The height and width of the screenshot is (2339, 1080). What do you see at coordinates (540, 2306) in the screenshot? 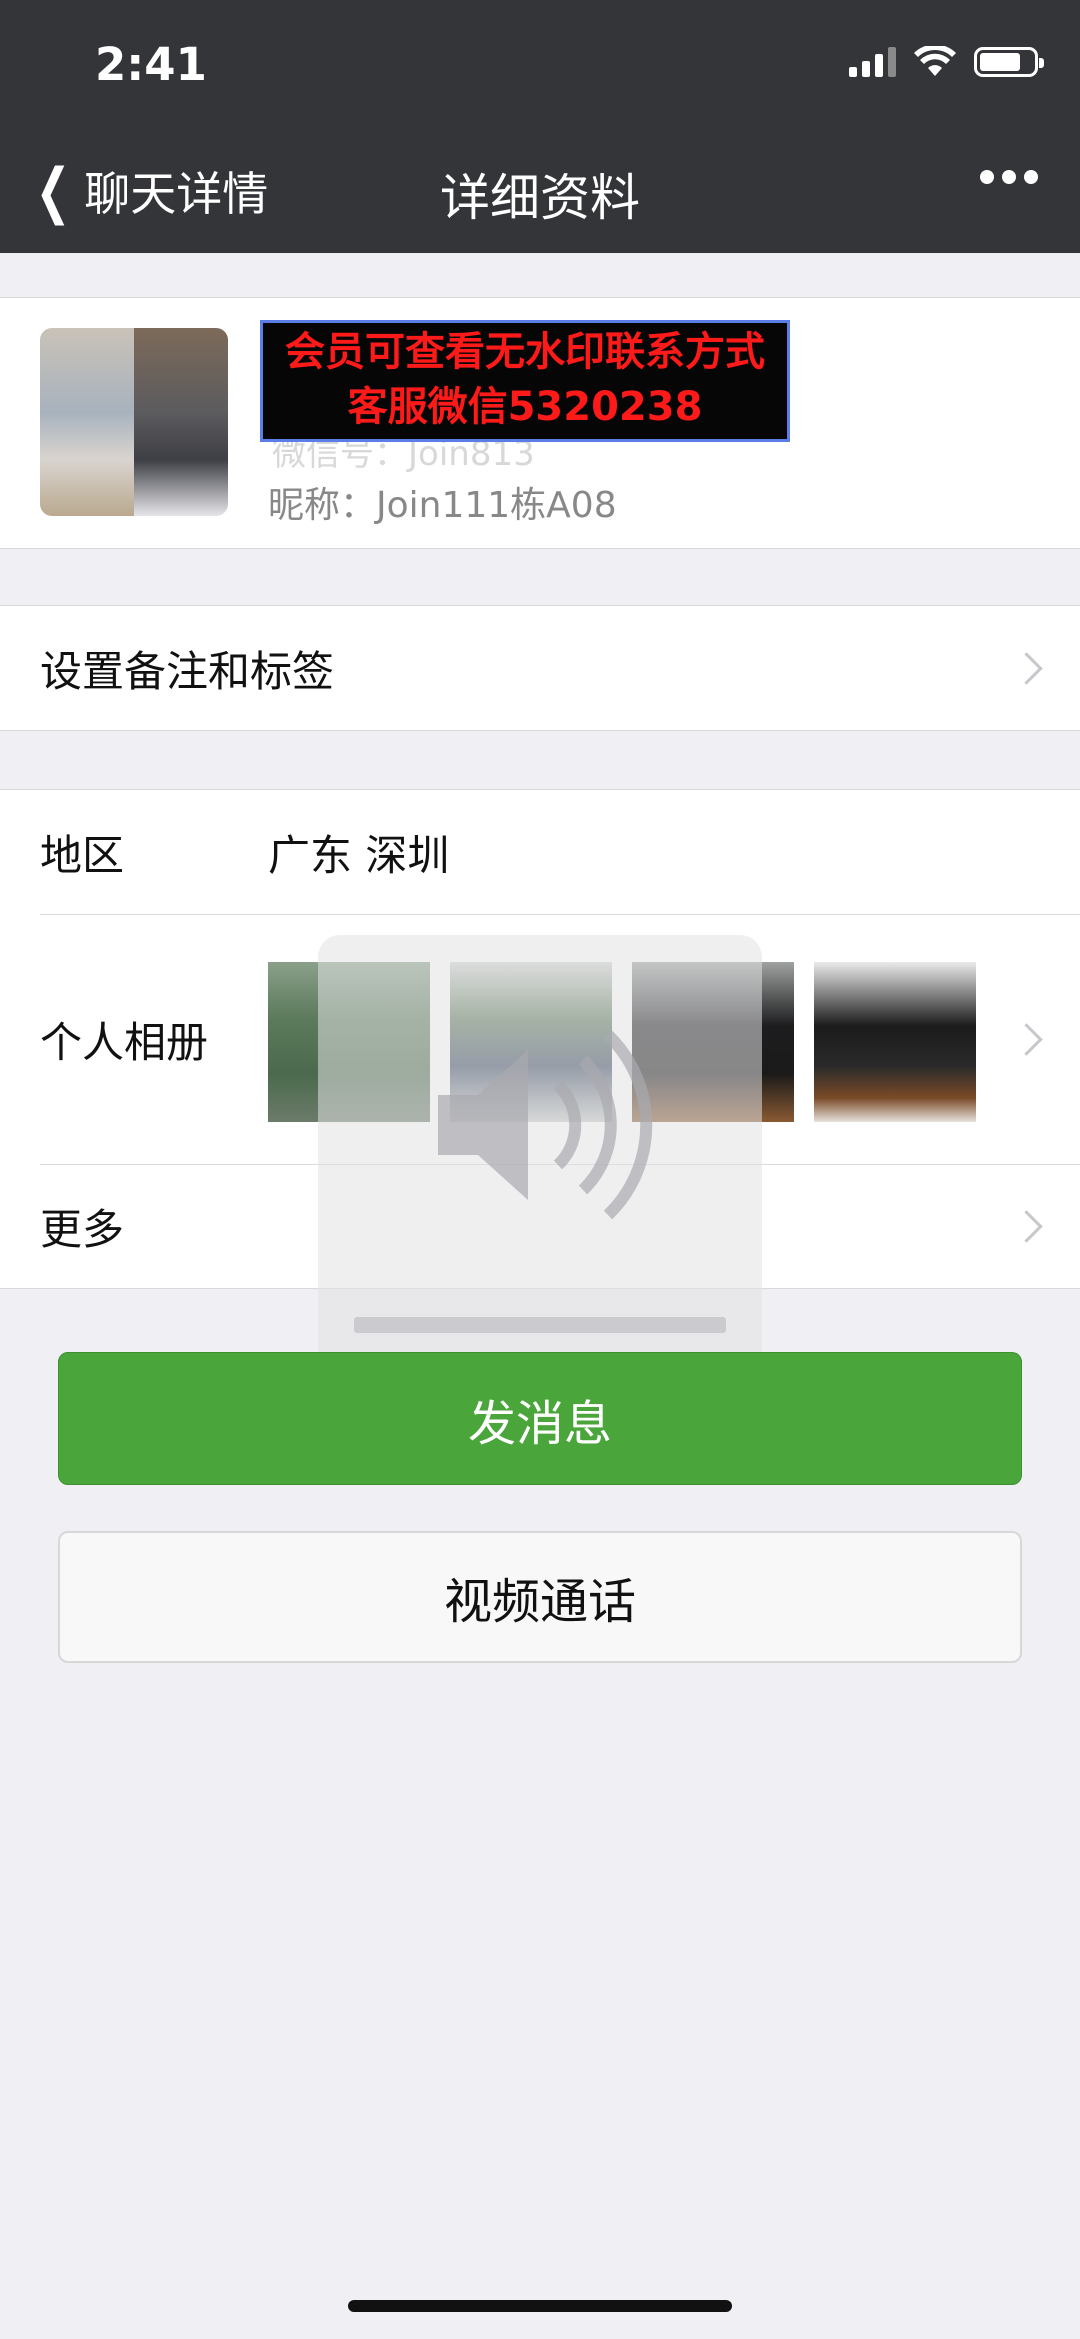
I see `home-indicator` at bounding box center [540, 2306].